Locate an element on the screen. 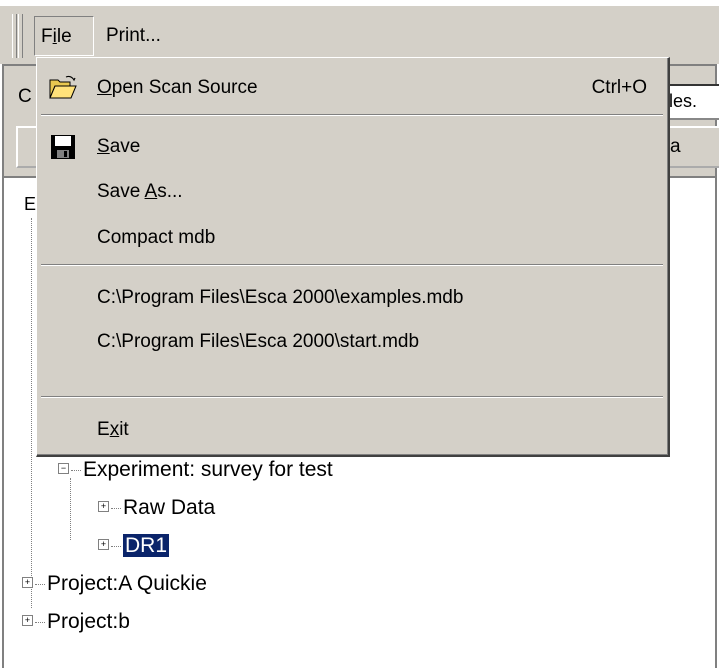 Image resolution: width=719 pixels, height=668 pixels. tree-item-raw-data: + Raw Data is located at coordinates (156, 508).